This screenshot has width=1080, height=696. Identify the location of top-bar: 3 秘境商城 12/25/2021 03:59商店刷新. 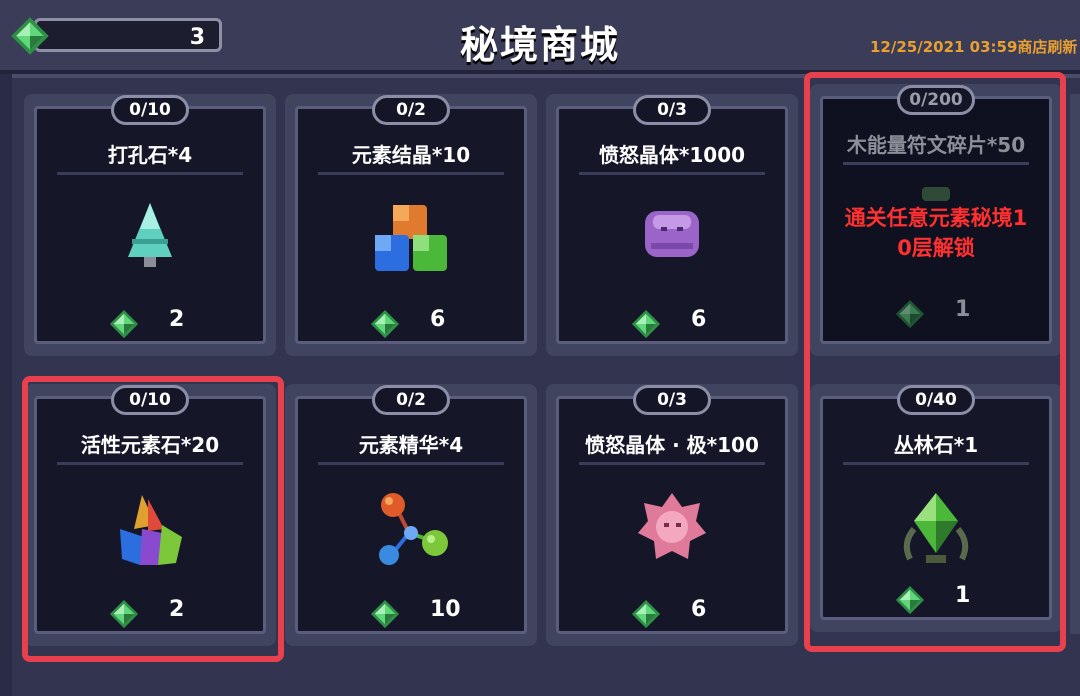
(540, 37).